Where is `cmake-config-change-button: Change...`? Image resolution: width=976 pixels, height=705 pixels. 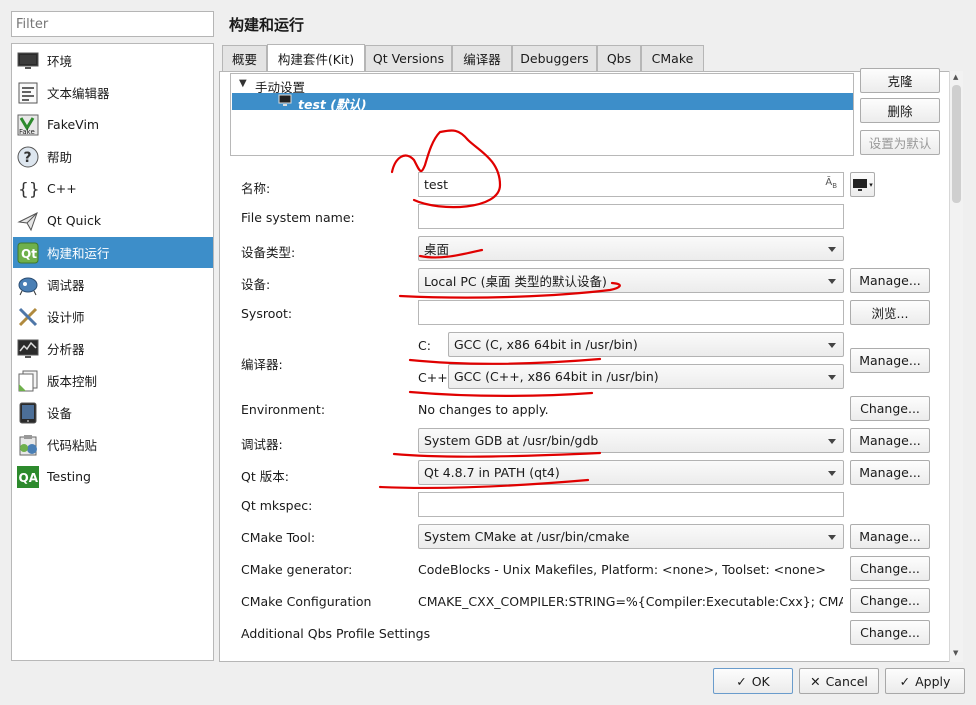 cmake-config-change-button: Change... is located at coordinates (890, 600).